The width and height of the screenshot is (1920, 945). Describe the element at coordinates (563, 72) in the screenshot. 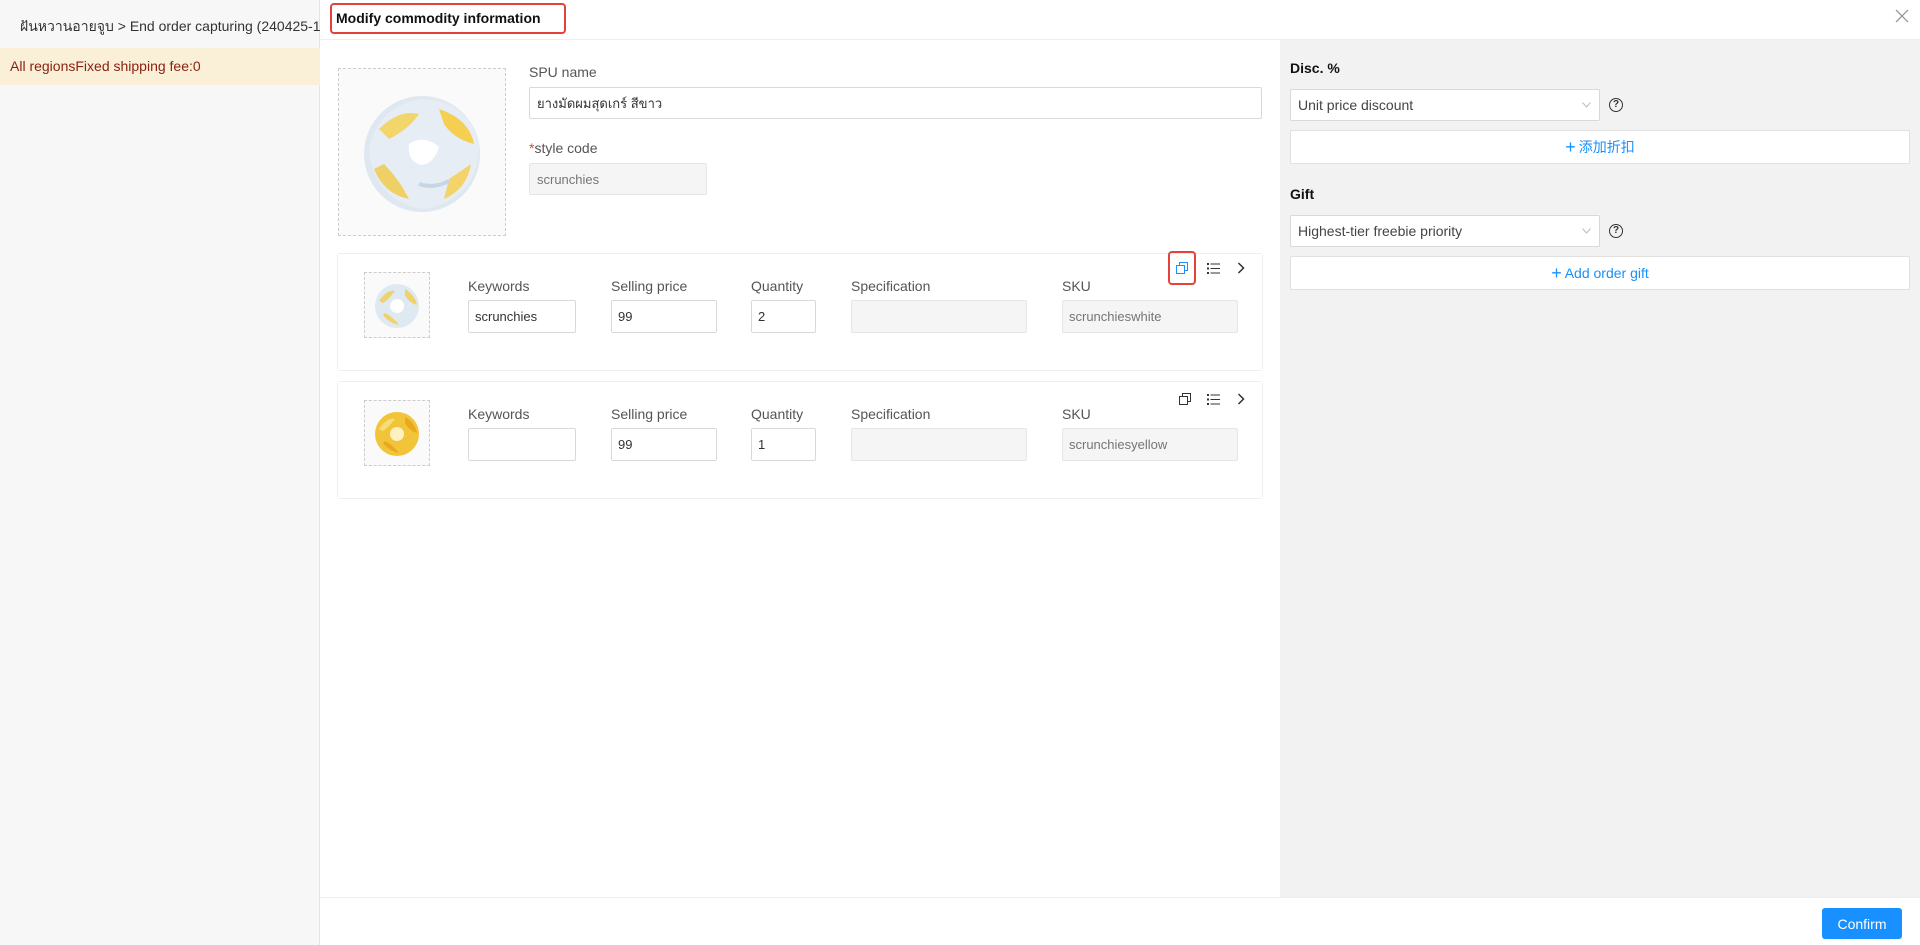

I see `spu-name-label: SPU name` at that location.